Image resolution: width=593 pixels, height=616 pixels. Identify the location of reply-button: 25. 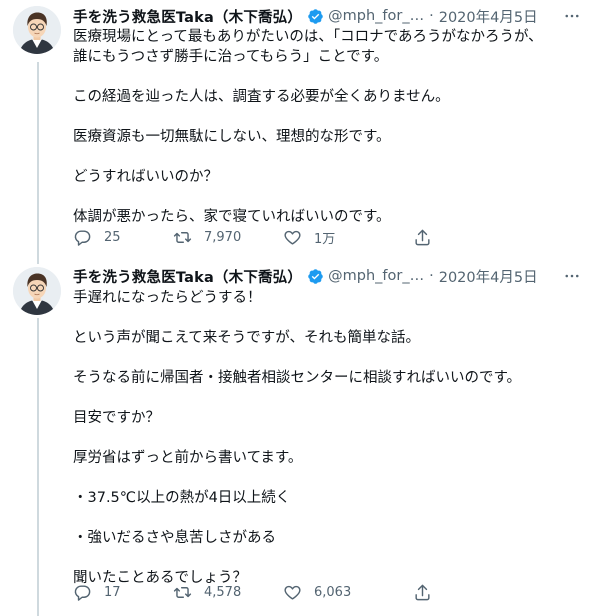
(123, 237).